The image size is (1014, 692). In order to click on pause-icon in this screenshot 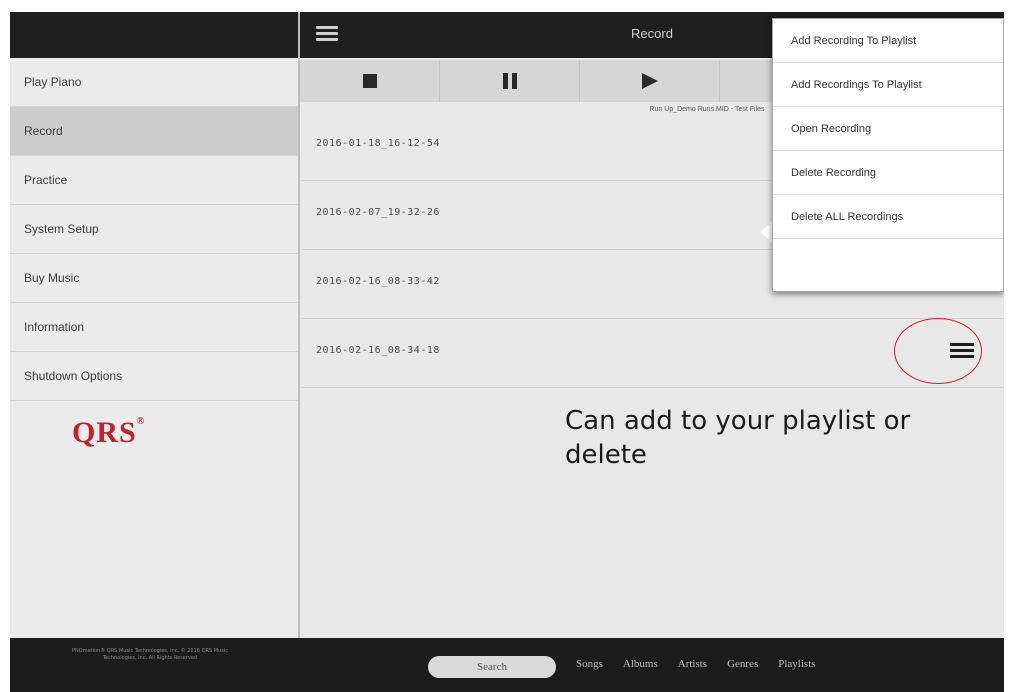, I will do `click(509, 81)`.